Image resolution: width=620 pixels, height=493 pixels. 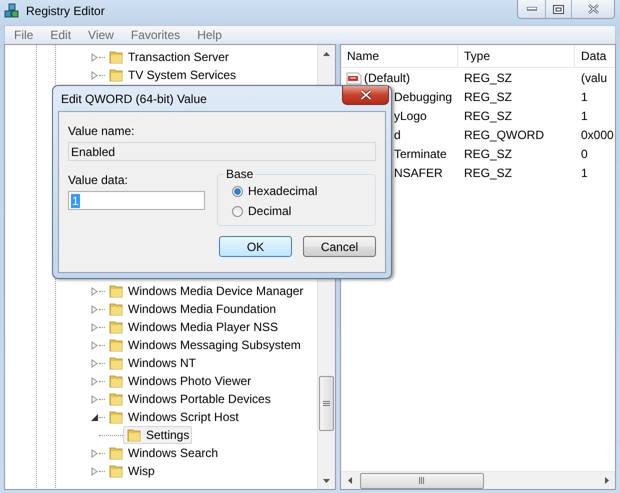 I want to click on value-data: 0x000, so click(x=597, y=135).